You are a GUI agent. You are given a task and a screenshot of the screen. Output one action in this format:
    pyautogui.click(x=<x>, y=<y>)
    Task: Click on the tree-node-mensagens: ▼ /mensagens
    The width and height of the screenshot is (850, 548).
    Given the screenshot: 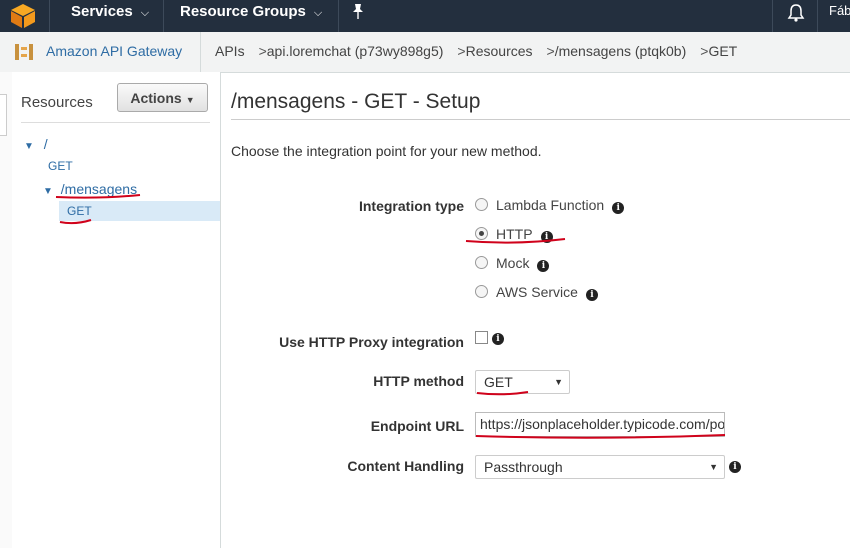 What is the action you would take?
    pyautogui.click(x=90, y=189)
    